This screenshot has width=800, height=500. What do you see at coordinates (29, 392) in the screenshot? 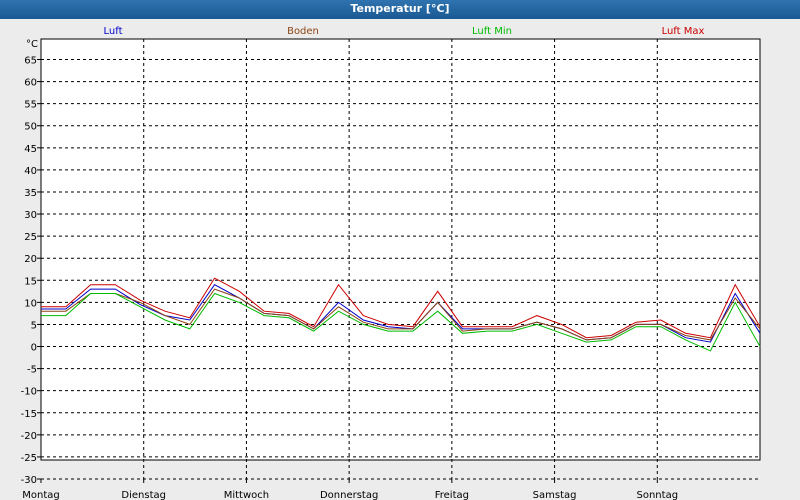
I see `y-tick-label: -10` at bounding box center [29, 392].